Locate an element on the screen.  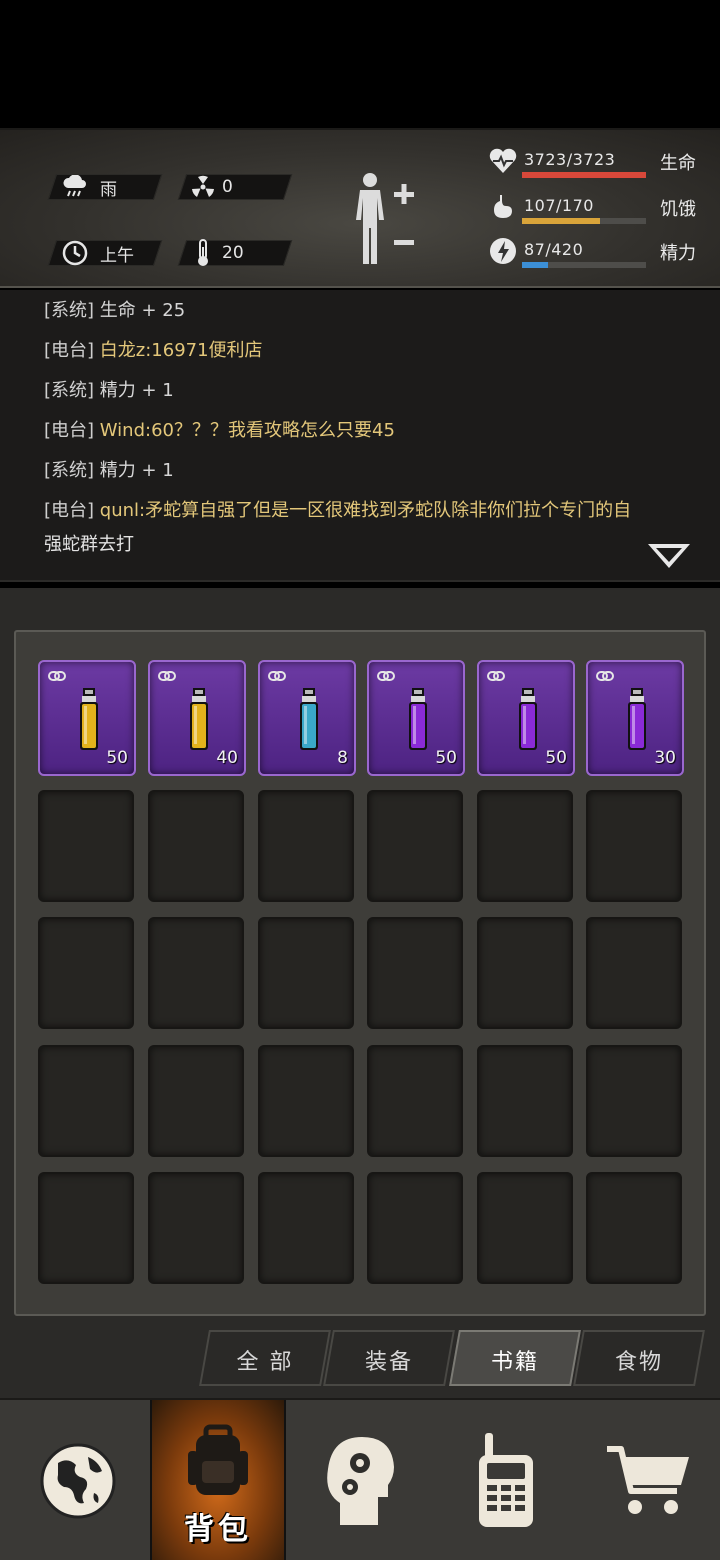
head-gears-icon is located at coordinates (360, 1481).